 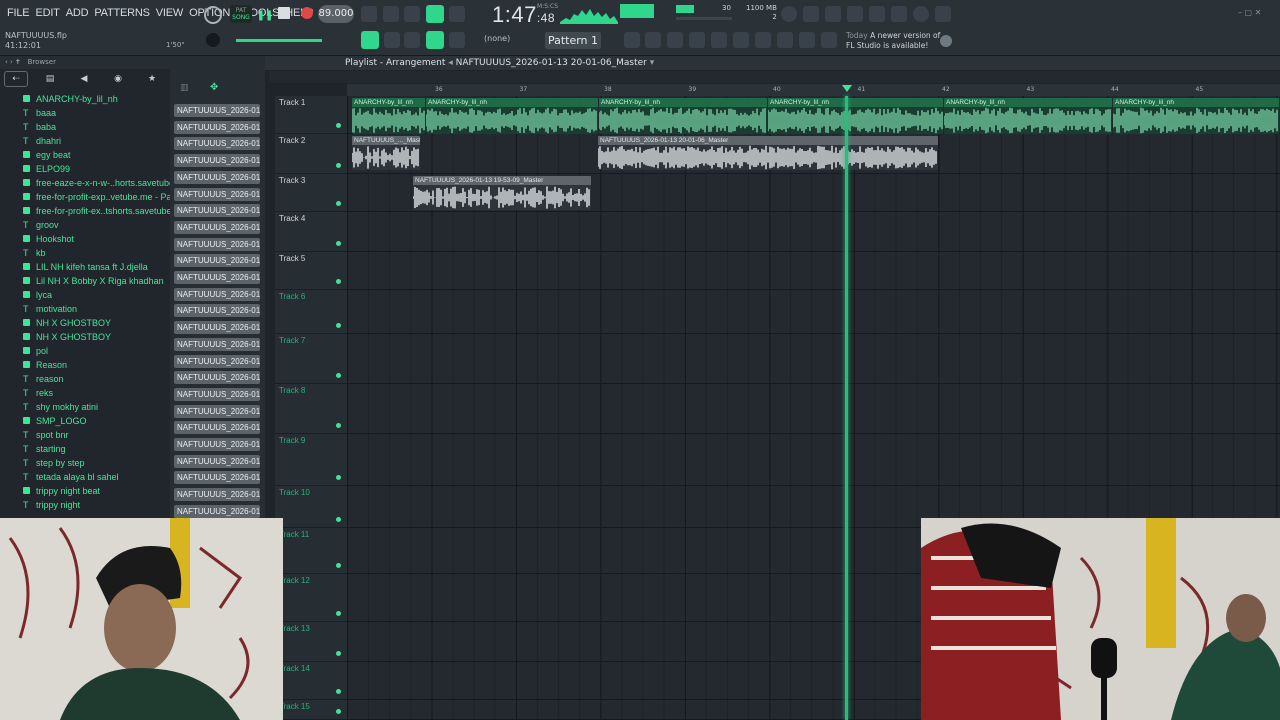 I want to click on stamp-icon, so click(x=807, y=40).